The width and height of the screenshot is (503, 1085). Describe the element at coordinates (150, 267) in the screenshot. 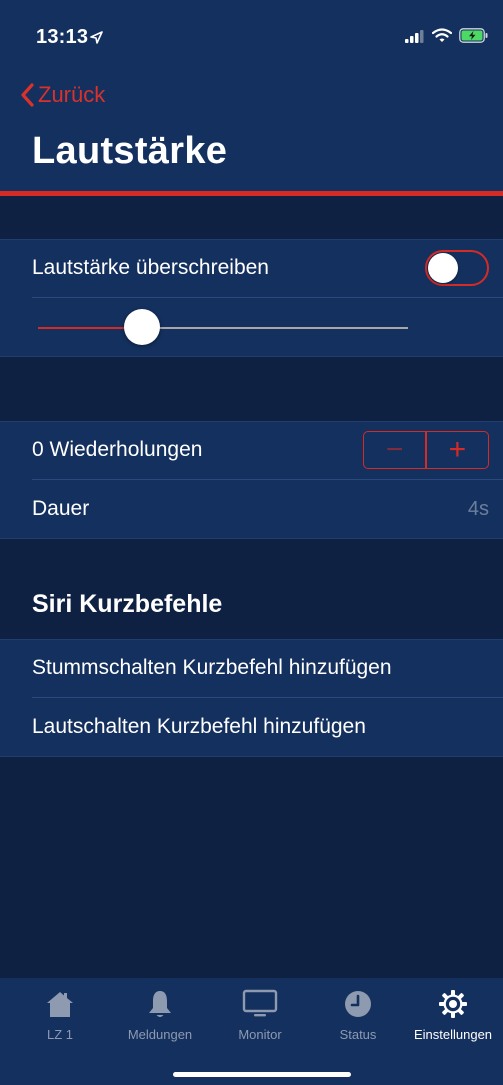

I see `override-volume-label: Lautstärke überschreiben` at that location.